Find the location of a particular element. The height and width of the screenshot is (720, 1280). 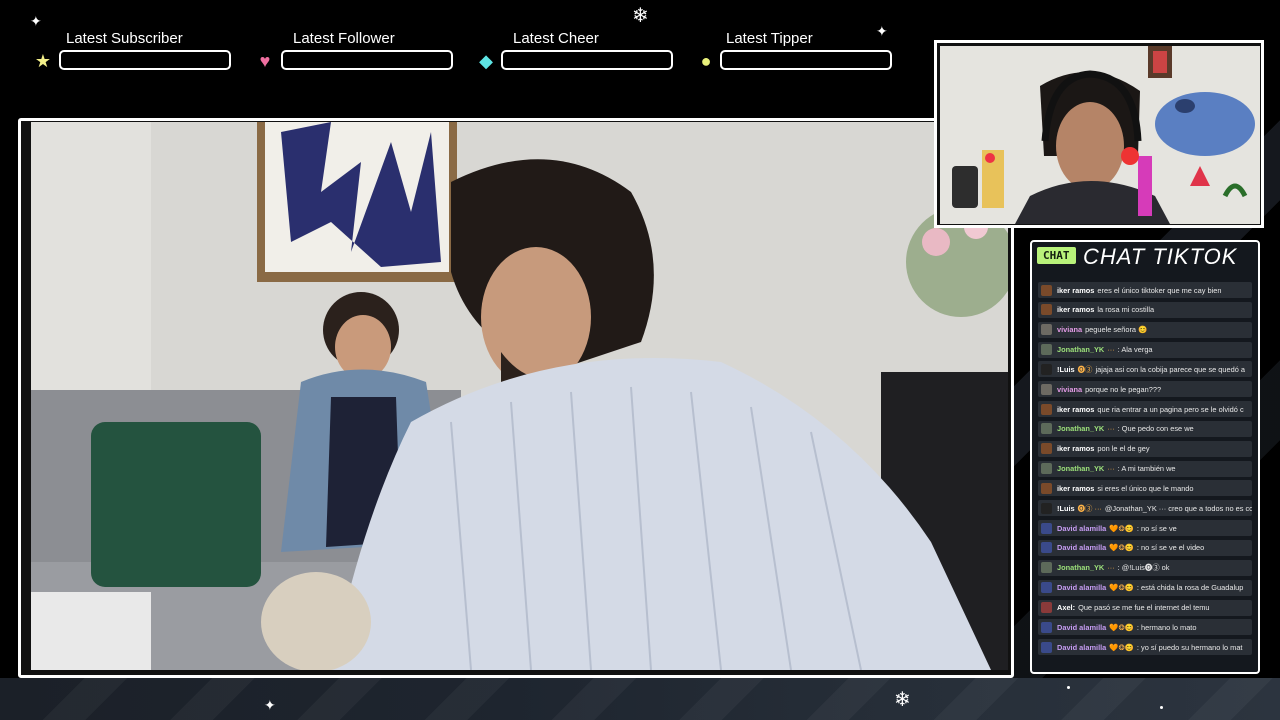

chat-username: Axel: is located at coordinates (1066, 607).